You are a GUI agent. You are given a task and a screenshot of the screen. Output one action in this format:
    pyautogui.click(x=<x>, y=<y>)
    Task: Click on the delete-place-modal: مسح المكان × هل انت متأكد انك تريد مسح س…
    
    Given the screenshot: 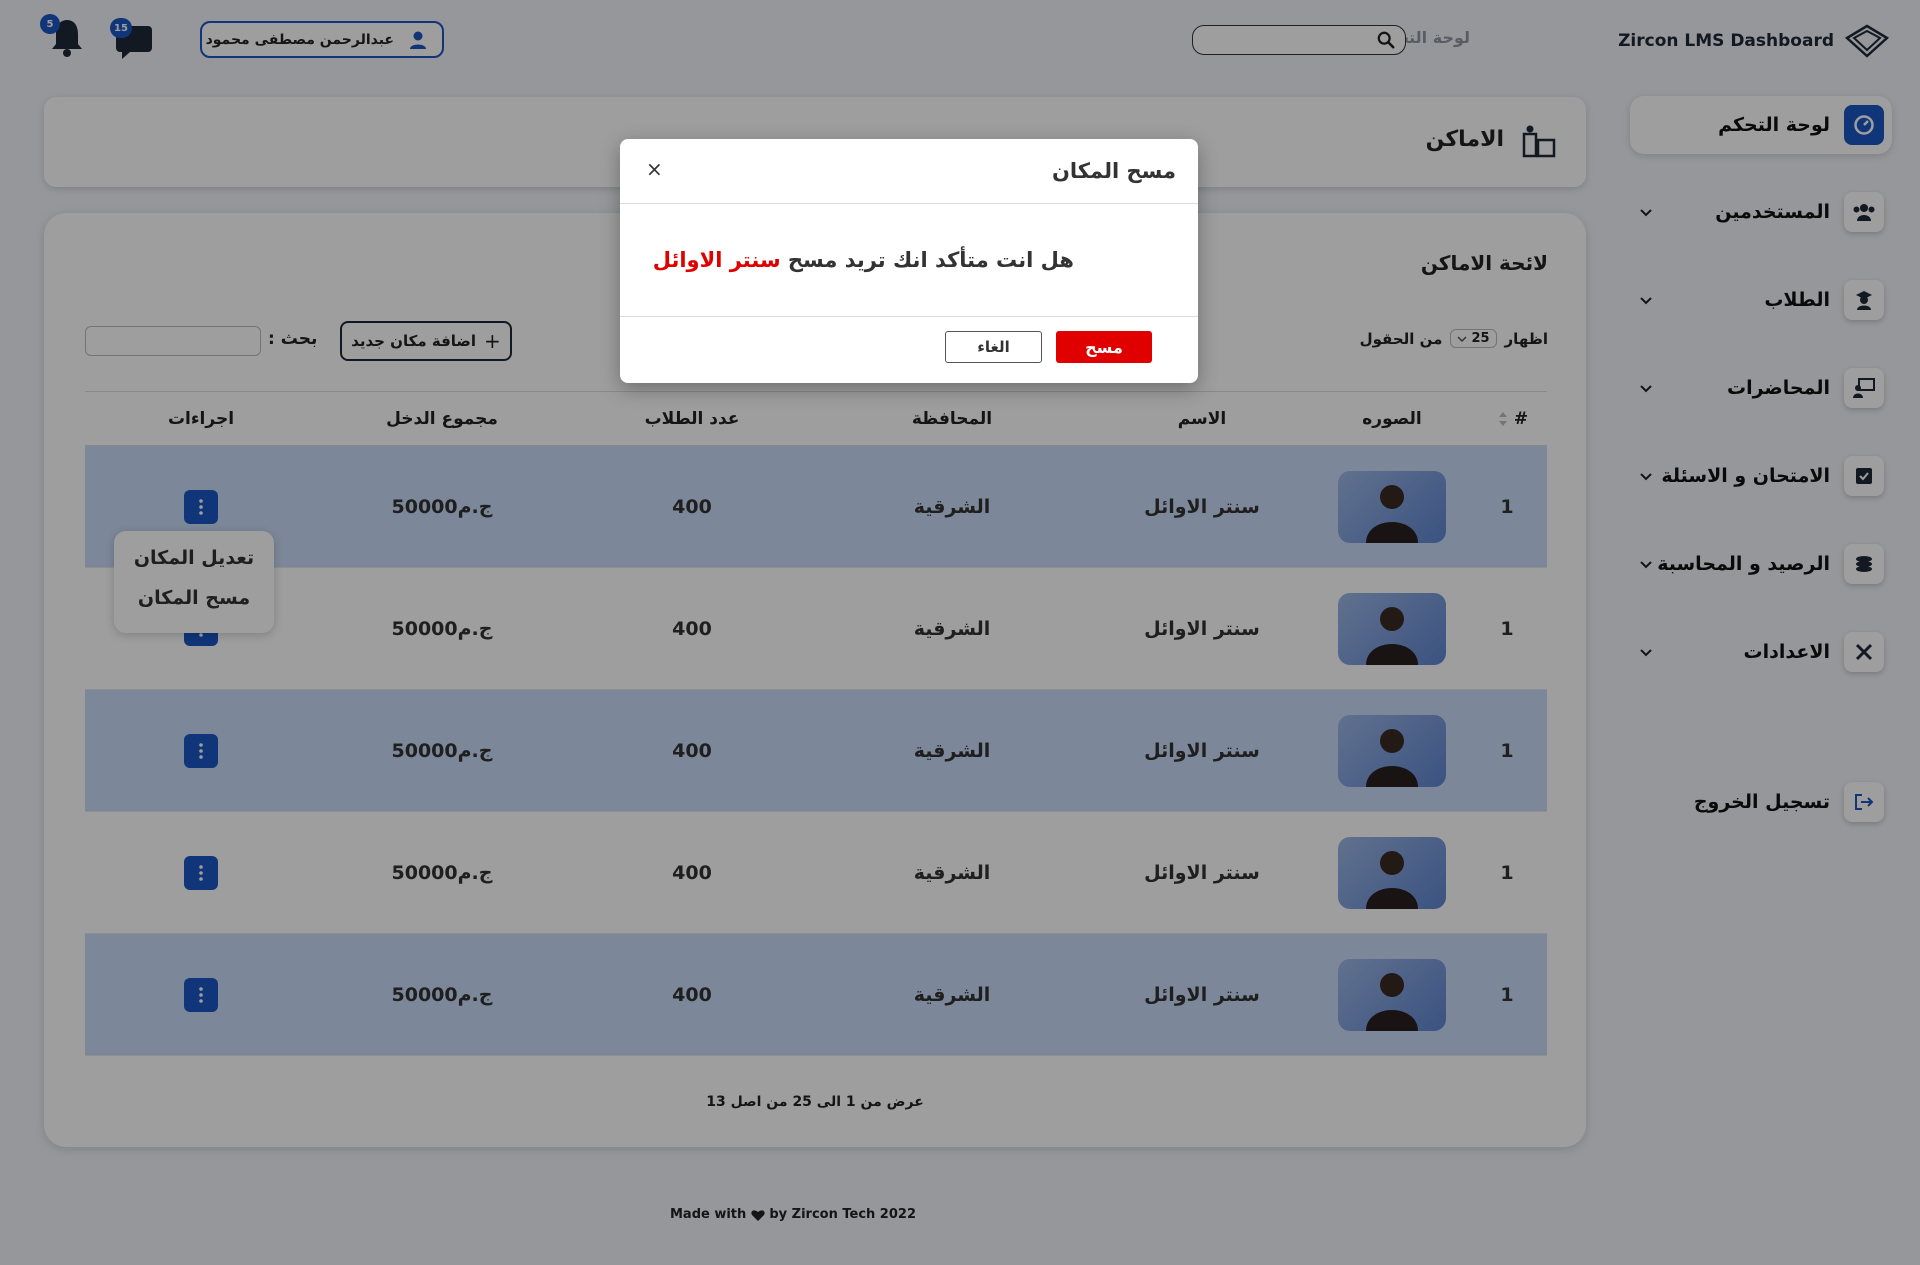 What is the action you would take?
    pyautogui.click(x=909, y=261)
    